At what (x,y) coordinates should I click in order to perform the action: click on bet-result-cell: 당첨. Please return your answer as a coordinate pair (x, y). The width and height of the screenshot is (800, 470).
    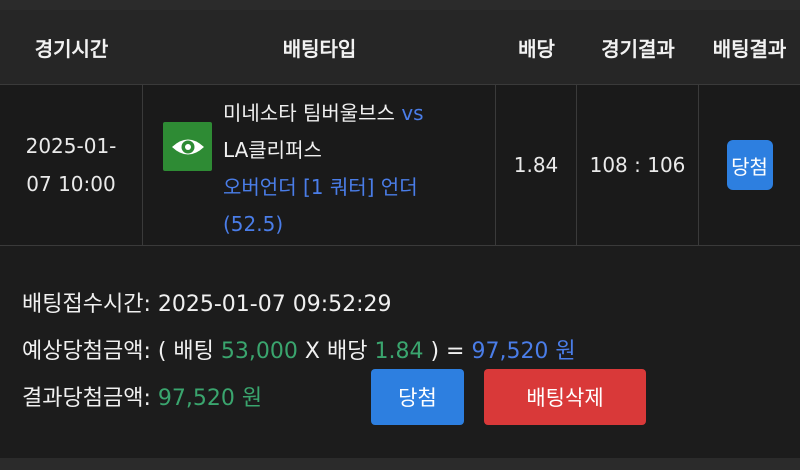
    Looking at the image, I should click on (749, 165).